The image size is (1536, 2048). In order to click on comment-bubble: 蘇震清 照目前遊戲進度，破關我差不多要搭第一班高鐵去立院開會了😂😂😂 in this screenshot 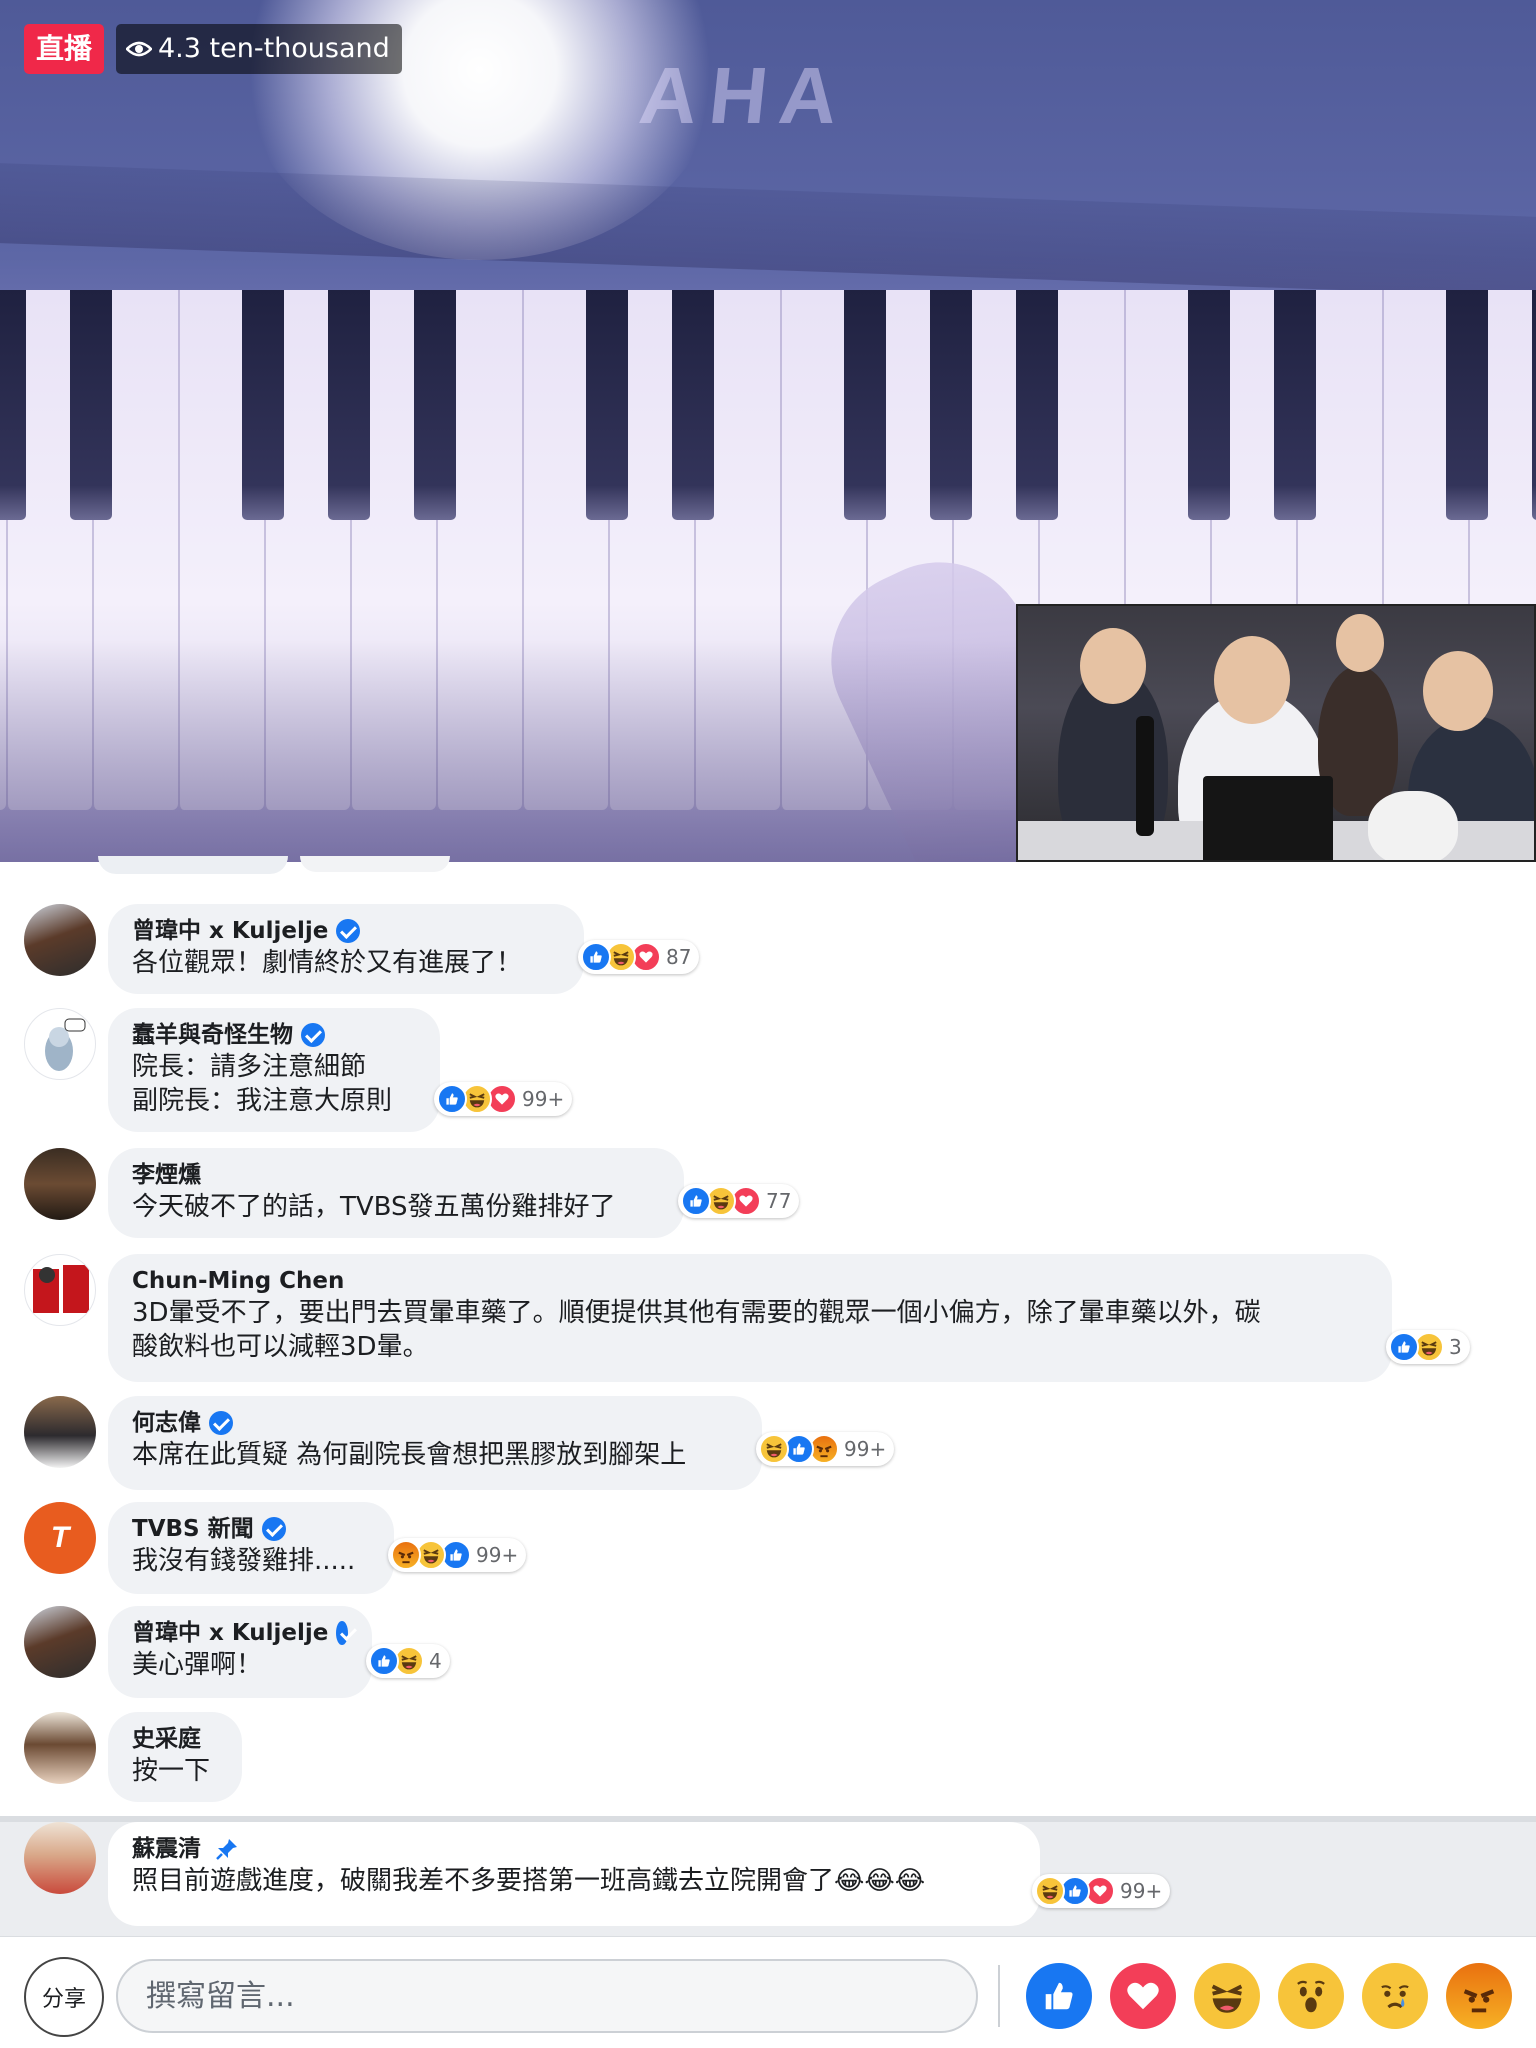, I will do `click(574, 1874)`.